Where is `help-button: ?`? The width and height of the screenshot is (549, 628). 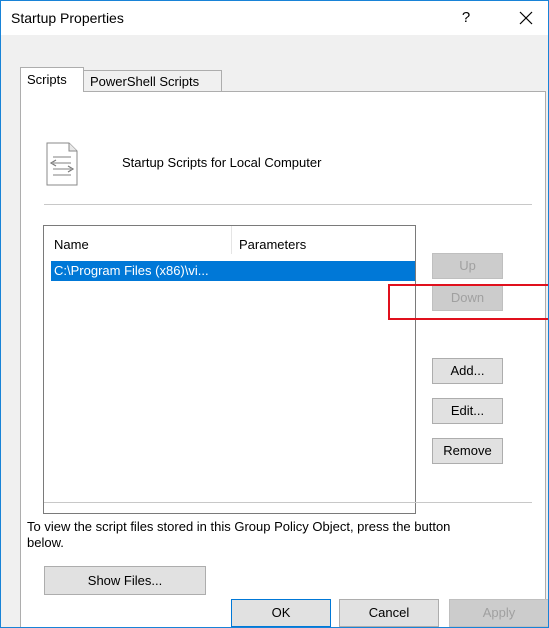
help-button: ? is located at coordinates (466, 18).